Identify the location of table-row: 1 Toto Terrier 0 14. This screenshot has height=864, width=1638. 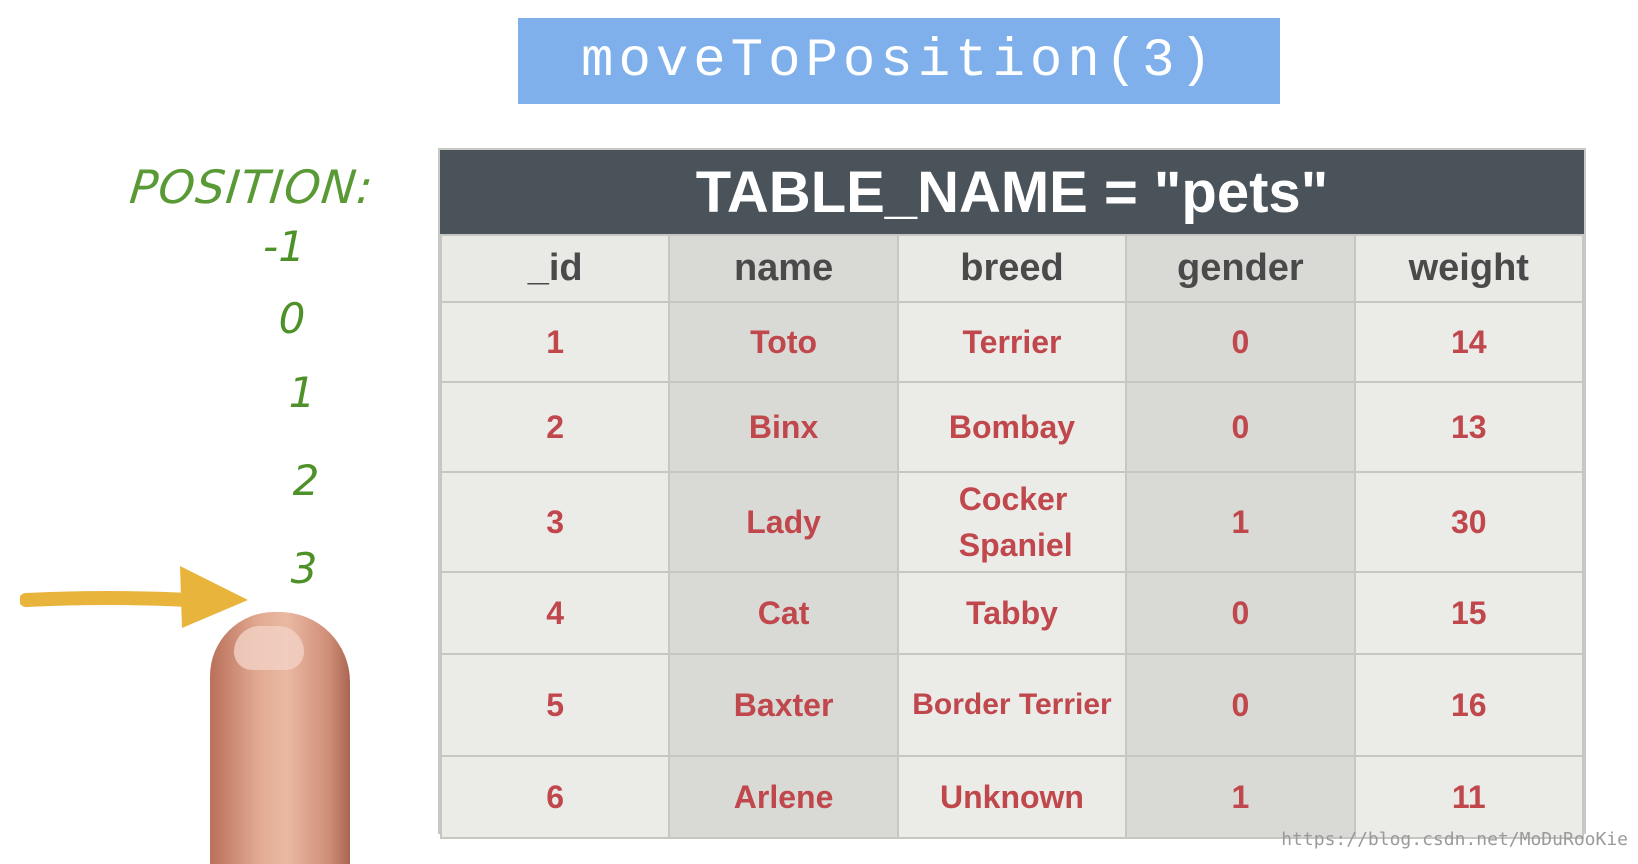
(1012, 342).